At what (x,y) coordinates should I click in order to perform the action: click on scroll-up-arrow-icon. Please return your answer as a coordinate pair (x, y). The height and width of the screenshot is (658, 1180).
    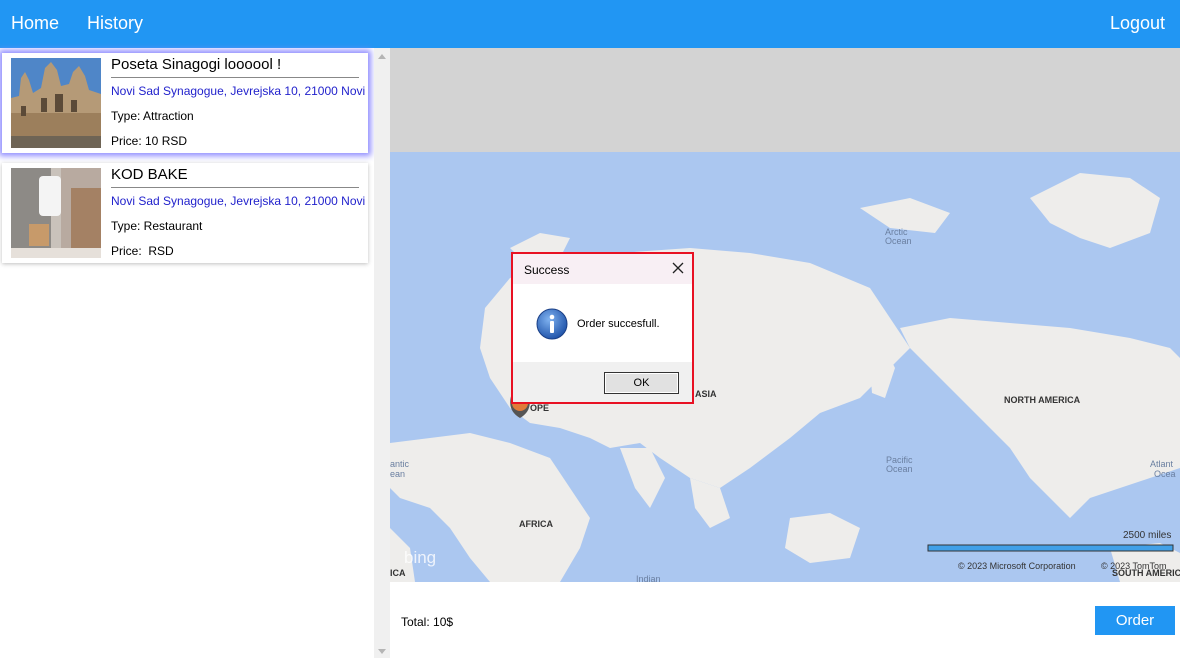
    Looking at the image, I should click on (382, 56).